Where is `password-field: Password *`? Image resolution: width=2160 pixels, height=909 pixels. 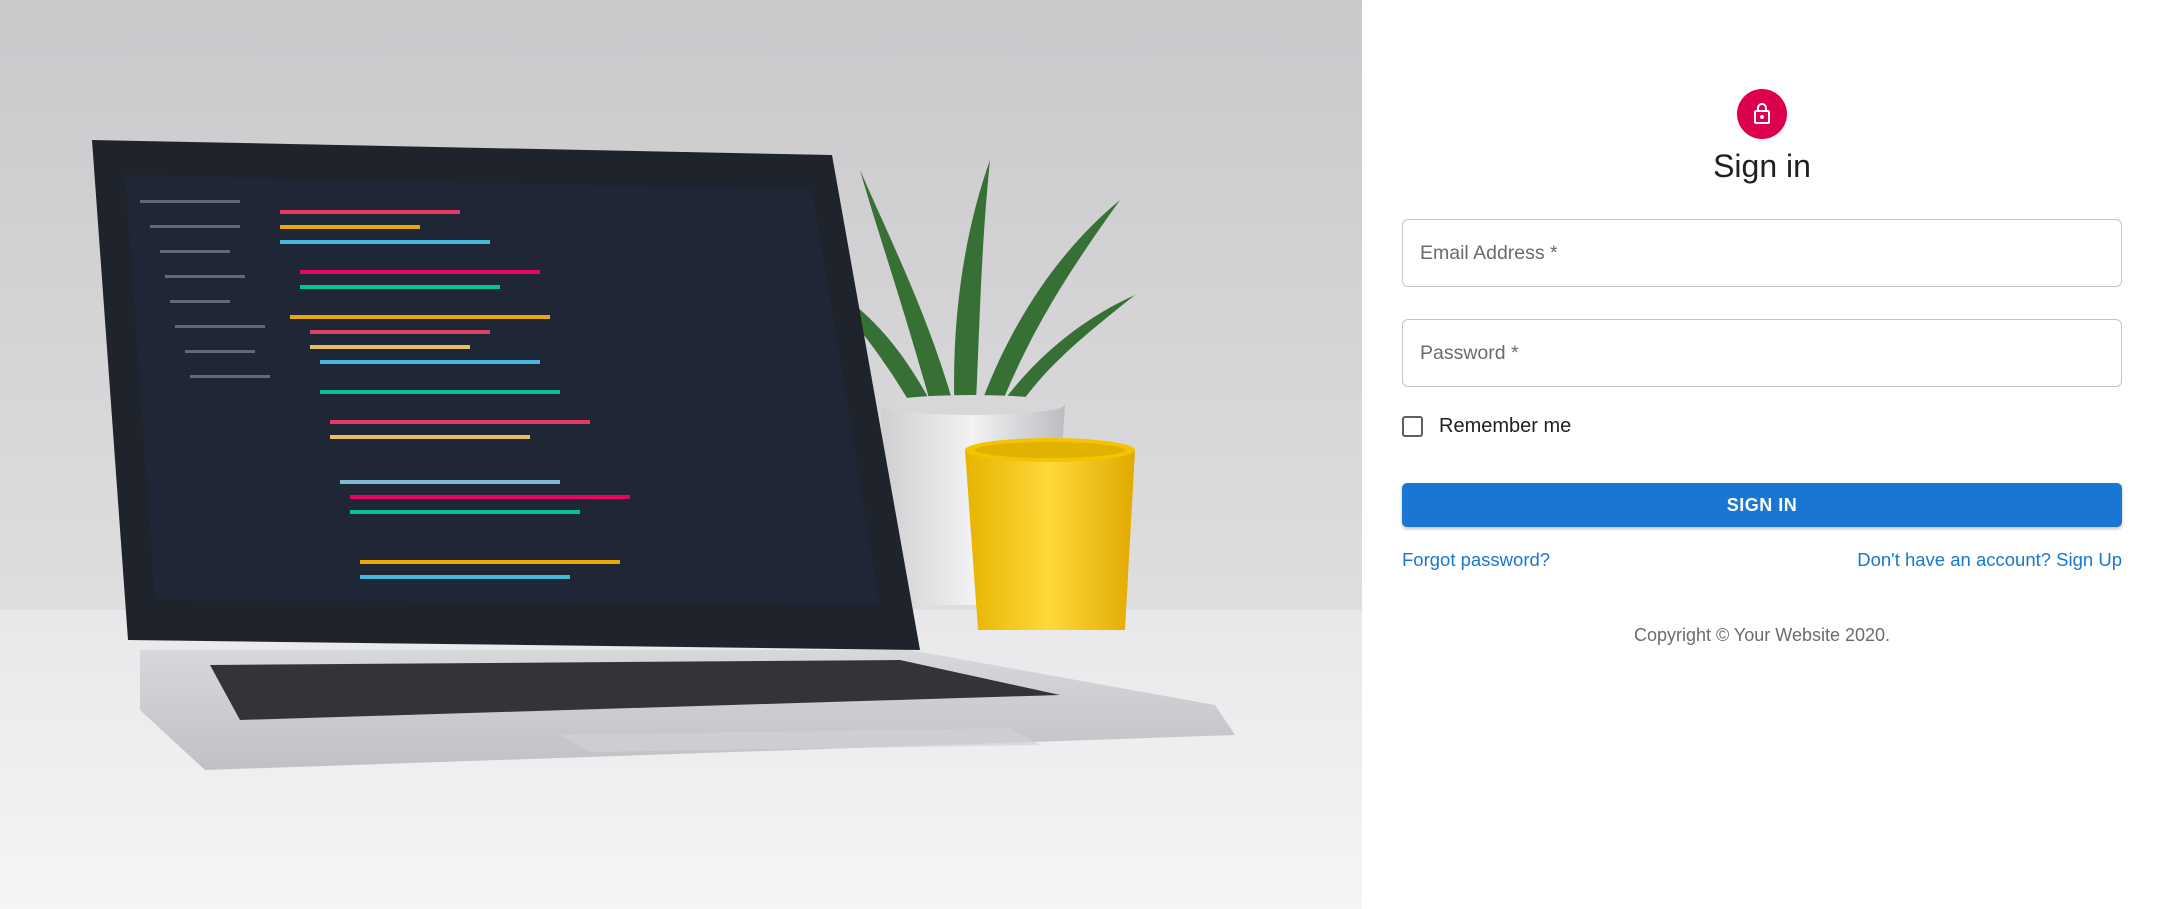
password-field: Password * is located at coordinates (1763, 353).